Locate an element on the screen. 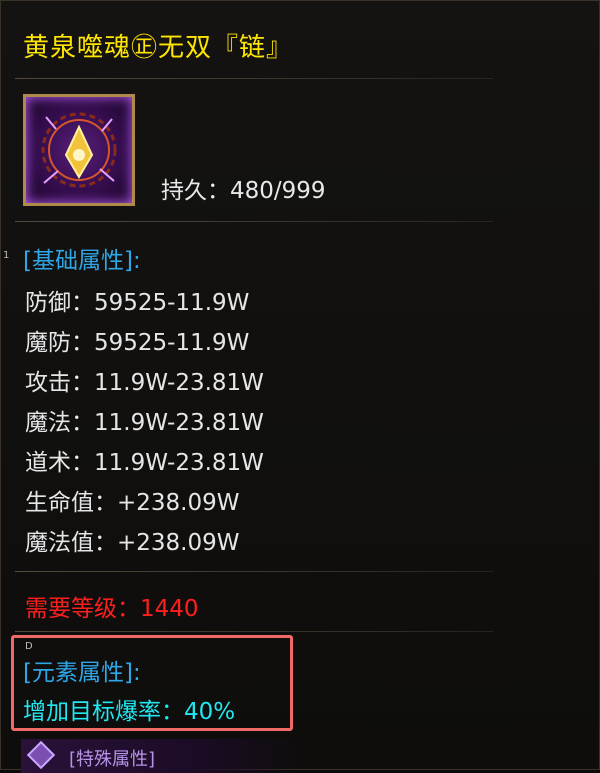 The image size is (600, 773). side-mark-elem: D is located at coordinates (29, 646).